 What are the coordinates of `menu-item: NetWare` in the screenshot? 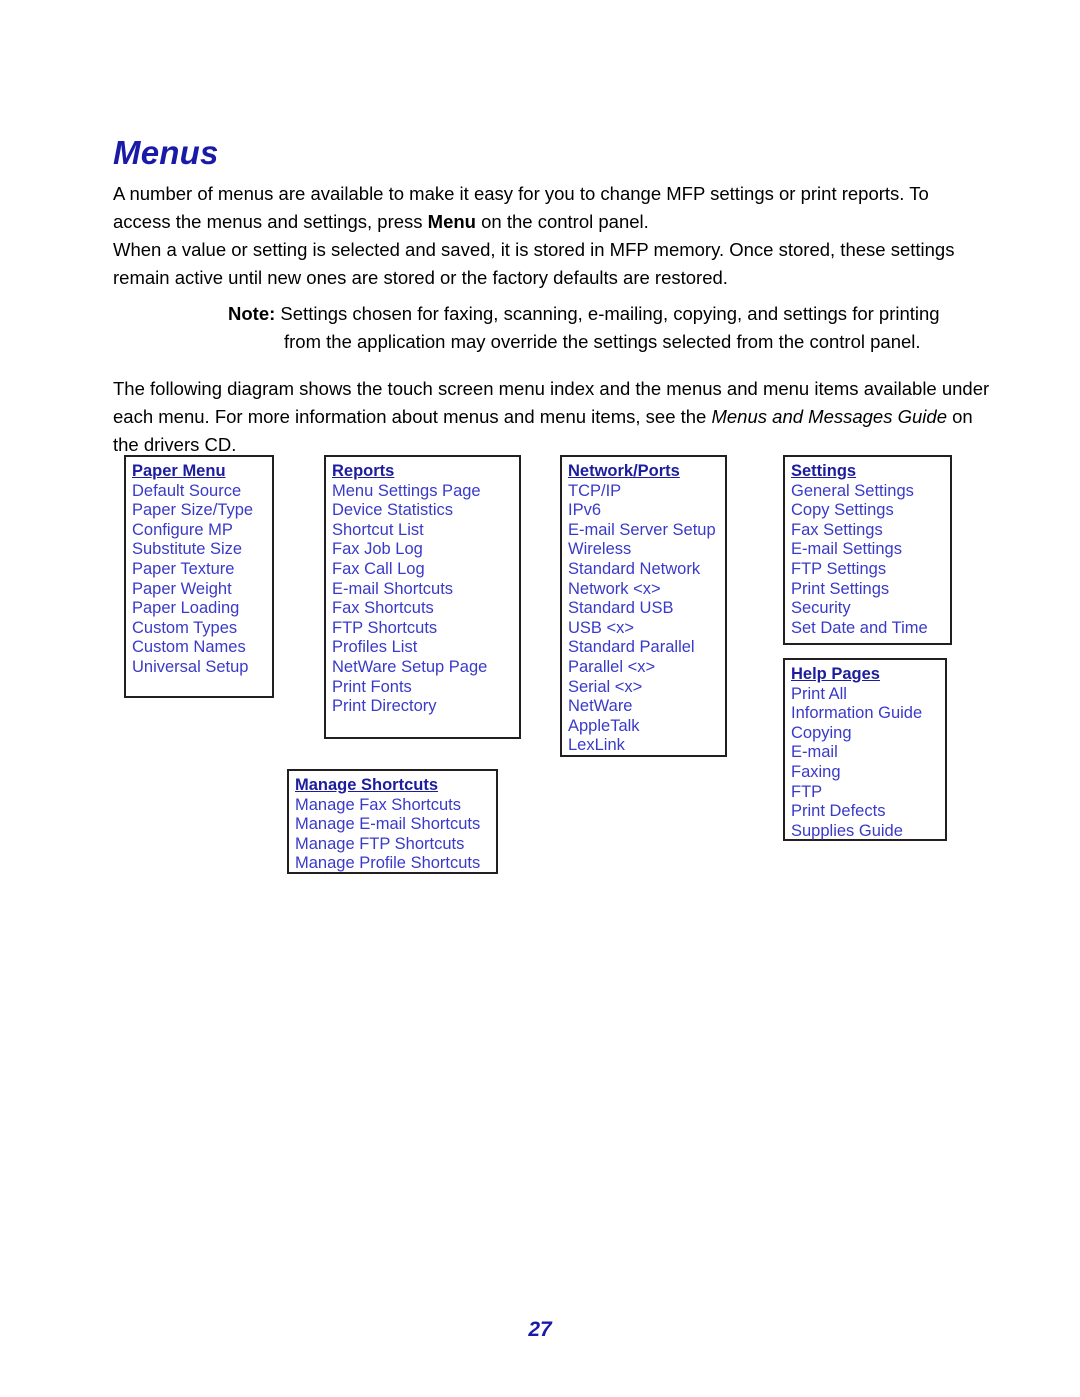 It's located at (646, 707).